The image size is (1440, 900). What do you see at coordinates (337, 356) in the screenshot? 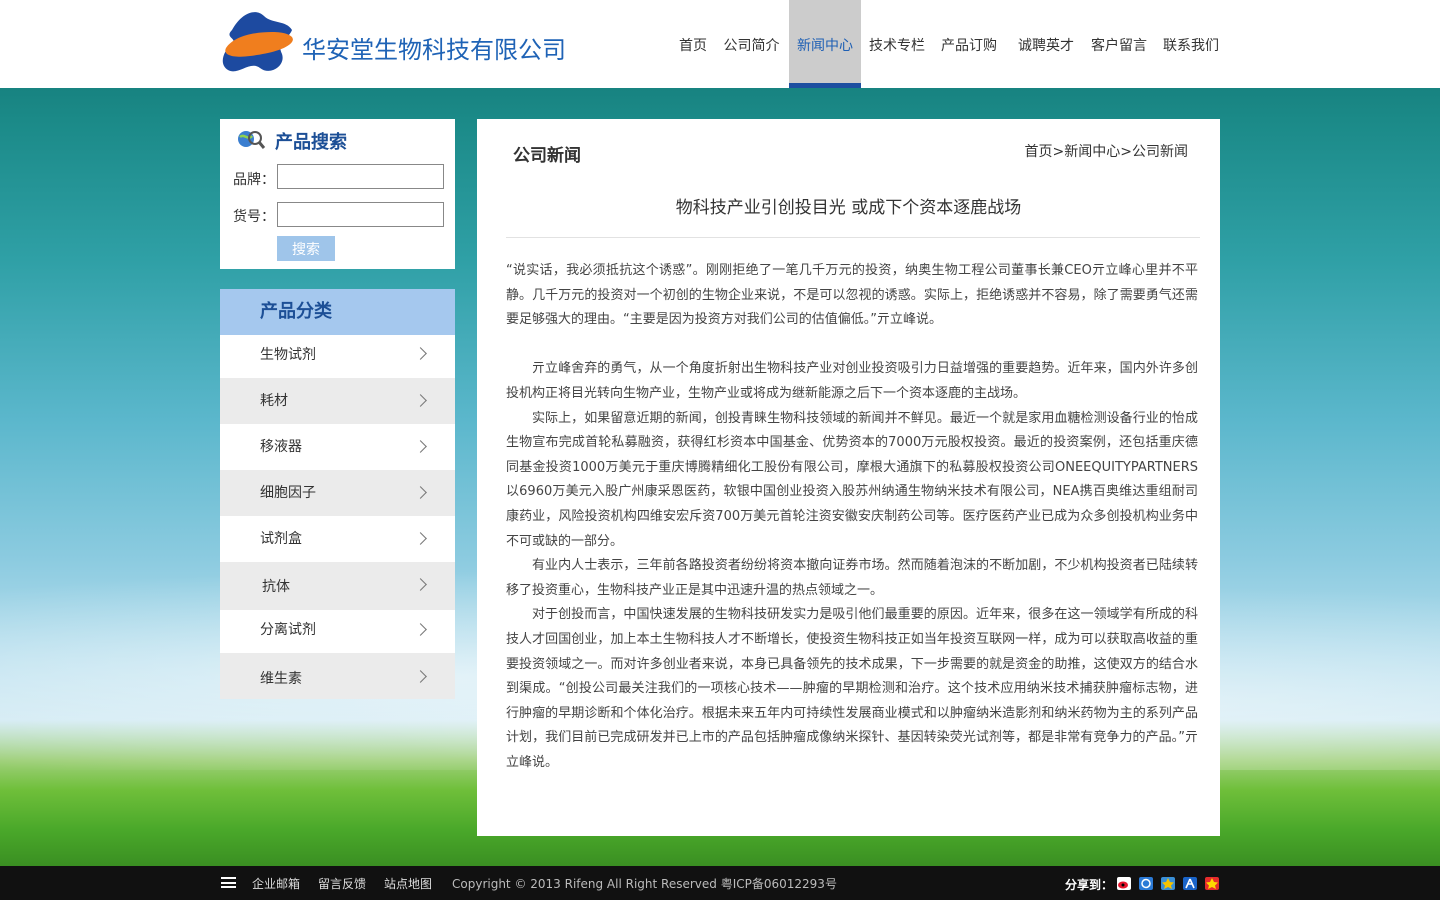
I see `category-item: 生物试剂` at bounding box center [337, 356].